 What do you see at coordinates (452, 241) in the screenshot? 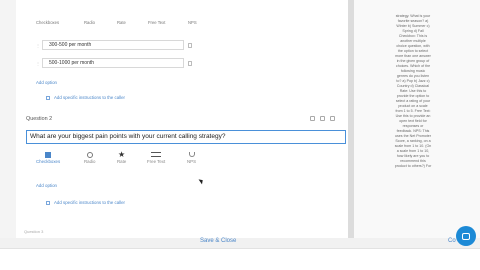
I see `footer-secondary-button: Co` at bounding box center [452, 241].